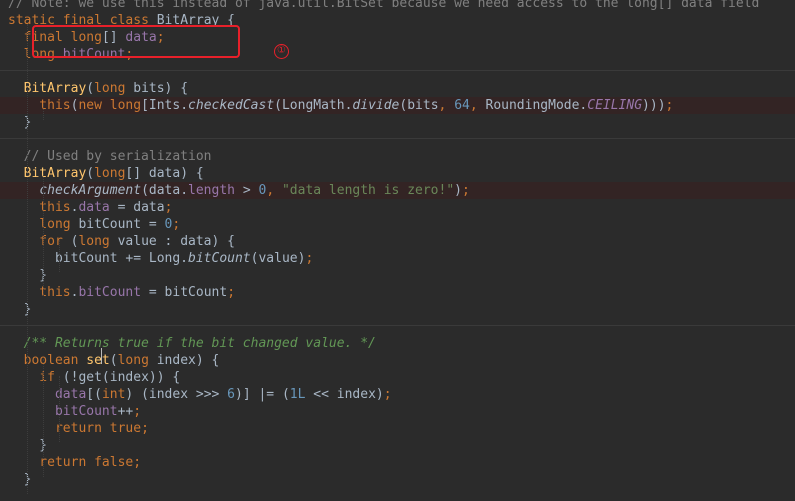  What do you see at coordinates (113, 394) in the screenshot?
I see `code-token: int` at bounding box center [113, 394].